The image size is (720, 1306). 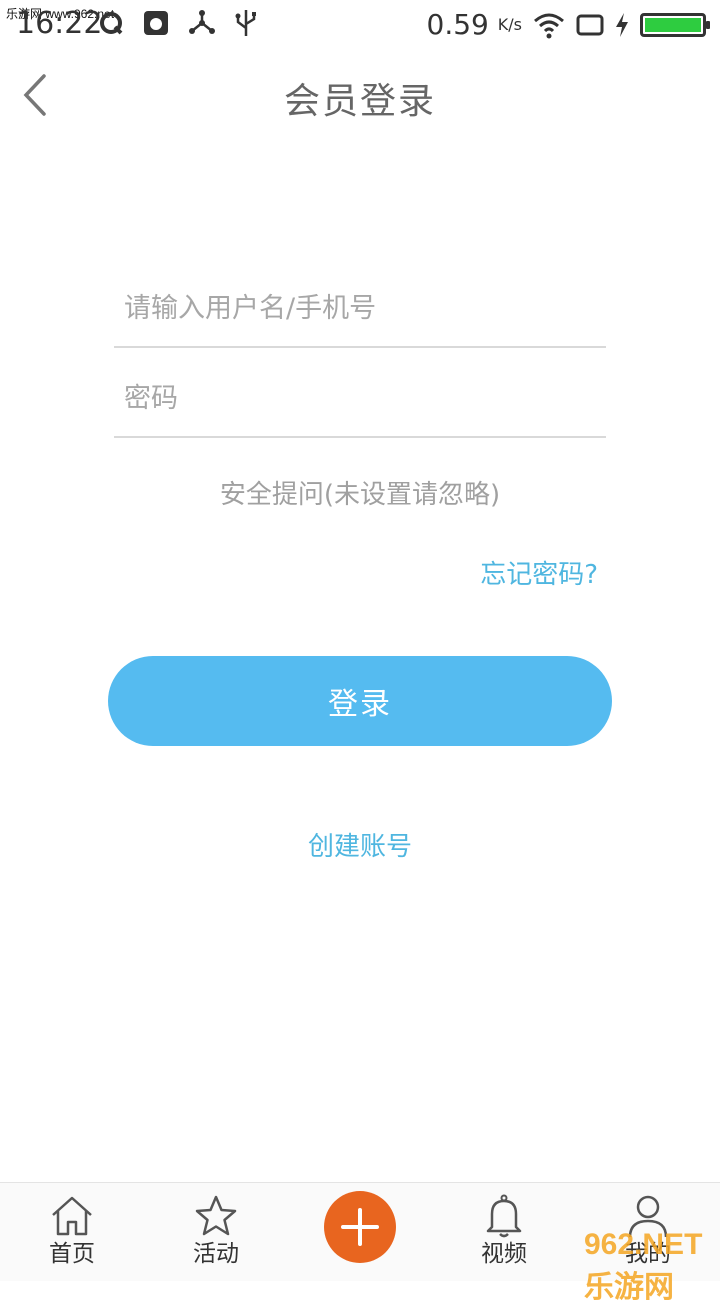 I want to click on q-app-icon, so click(x=111, y=23).